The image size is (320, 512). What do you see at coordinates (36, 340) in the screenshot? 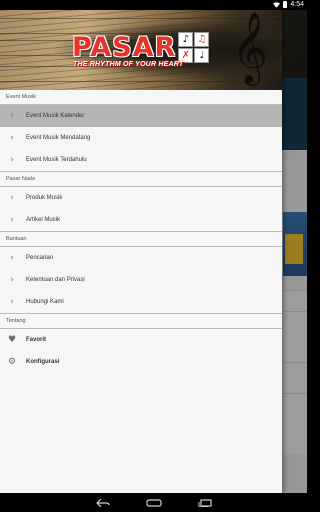
I see `menu-item-label: Favorit` at bounding box center [36, 340].